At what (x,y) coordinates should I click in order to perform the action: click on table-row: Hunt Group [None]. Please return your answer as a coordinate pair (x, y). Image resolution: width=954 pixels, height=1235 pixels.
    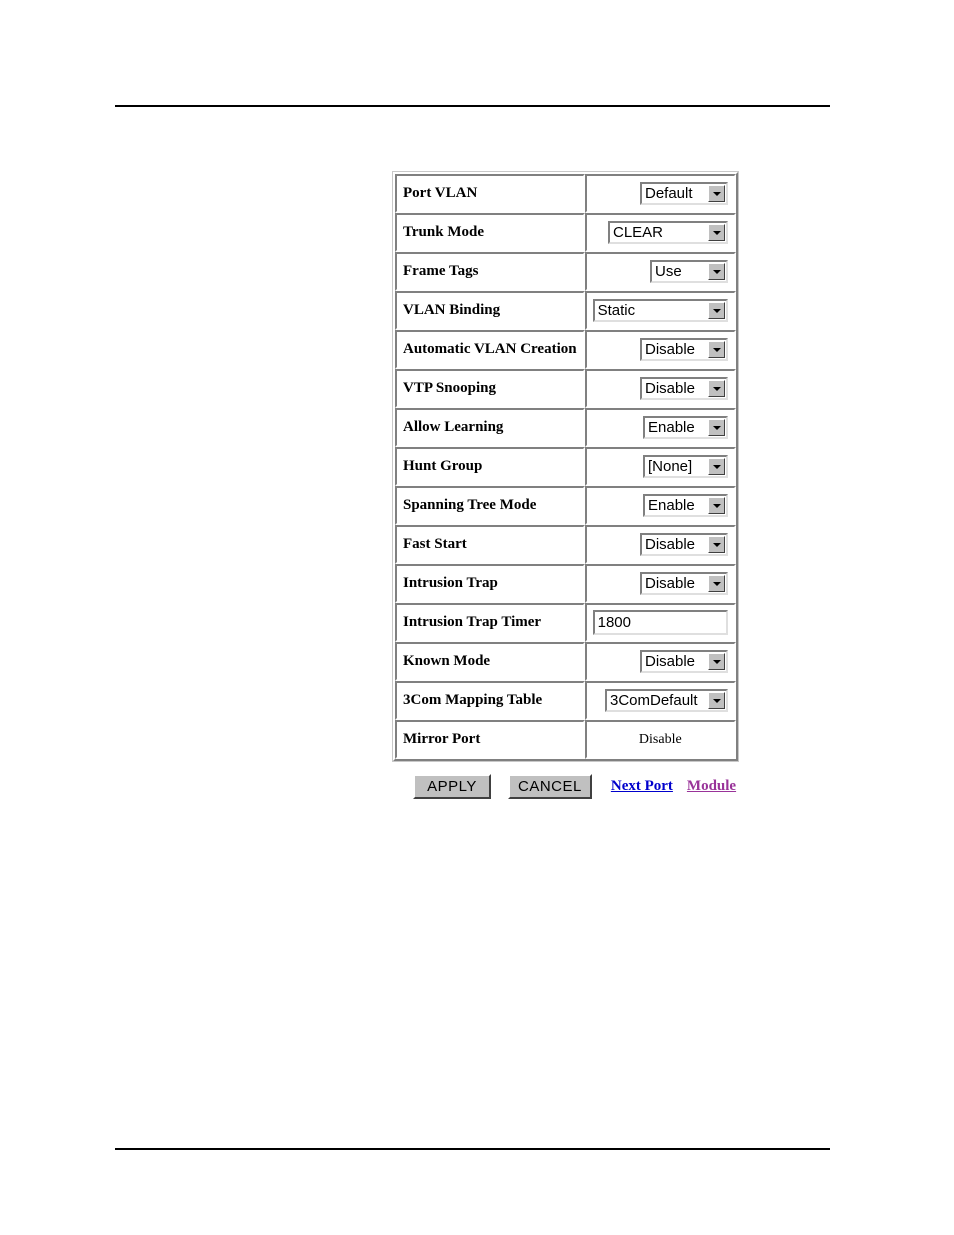
    Looking at the image, I should click on (565, 466).